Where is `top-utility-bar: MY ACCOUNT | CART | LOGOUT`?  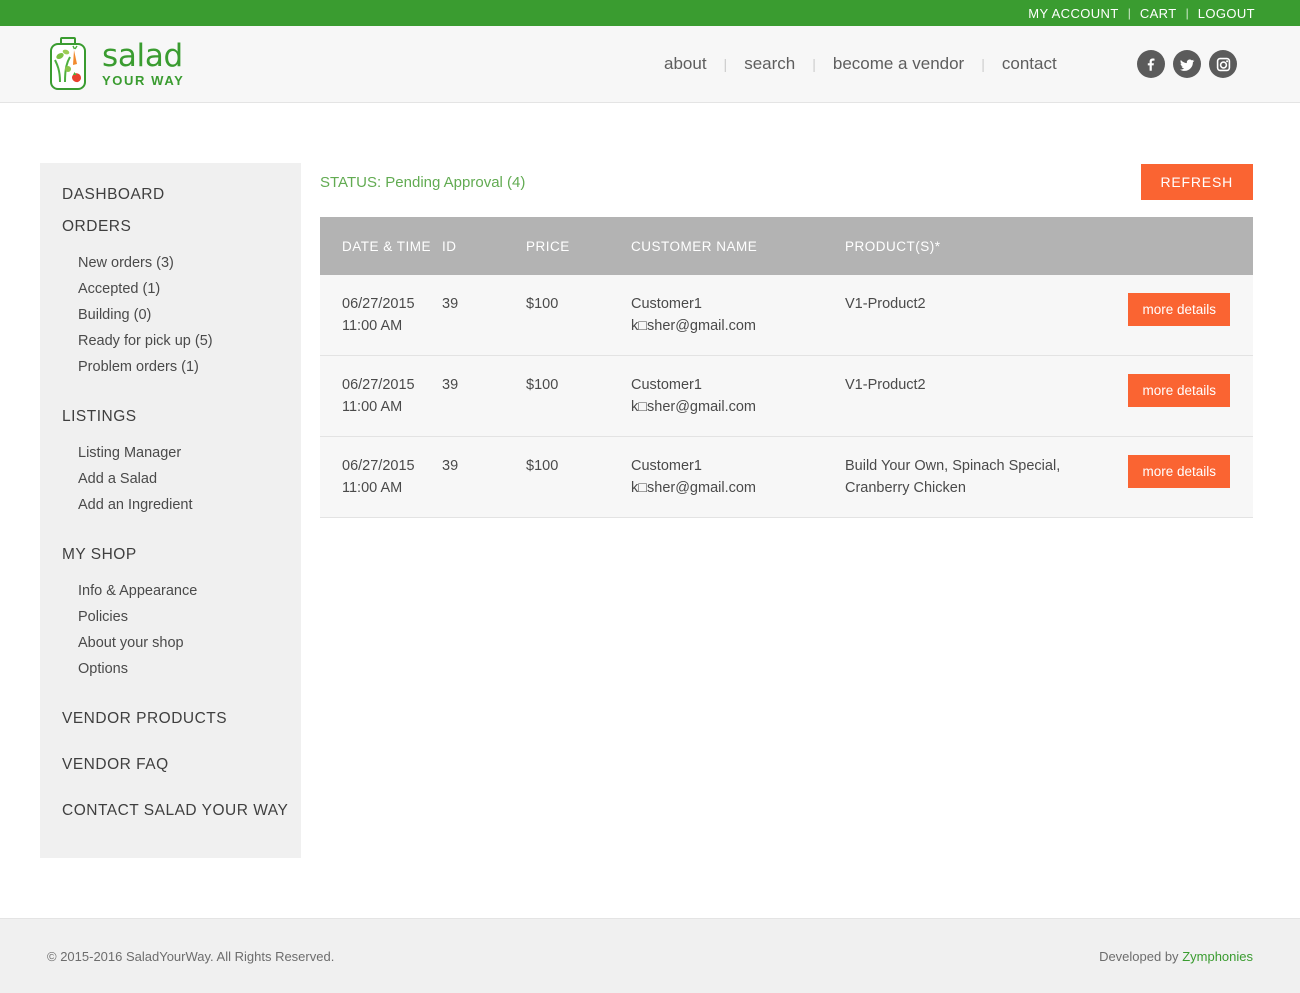
top-utility-bar: MY ACCOUNT | CART | LOGOUT is located at coordinates (650, 13).